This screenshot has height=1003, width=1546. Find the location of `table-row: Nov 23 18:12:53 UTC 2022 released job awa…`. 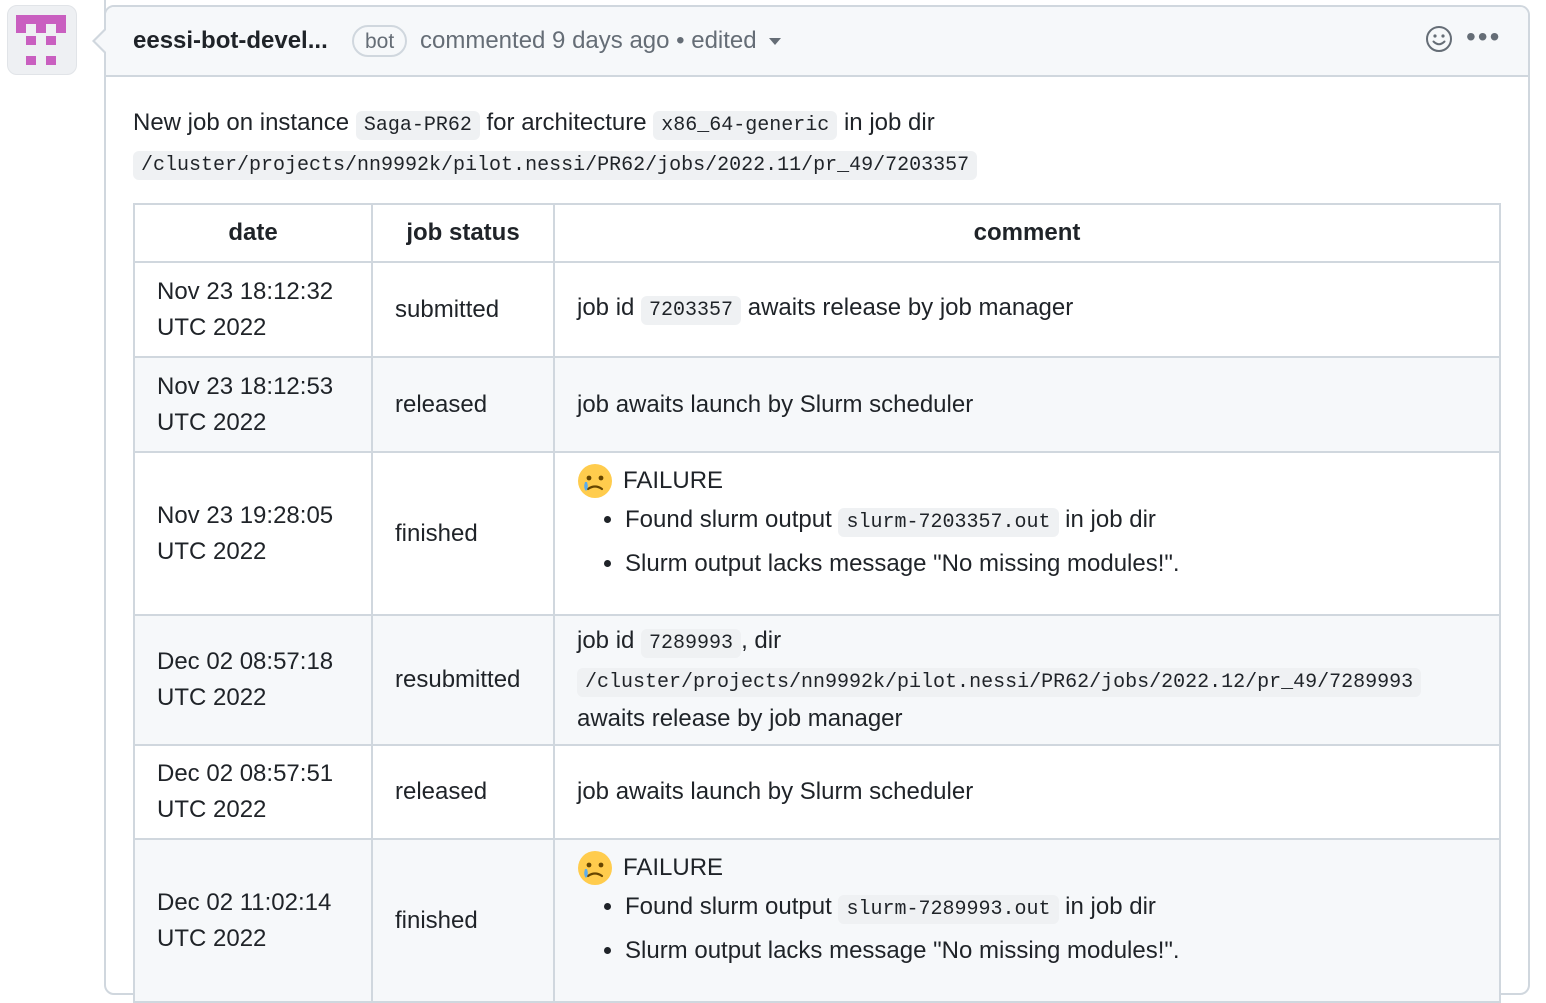

table-row: Nov 23 18:12:53 UTC 2022 released job awa… is located at coordinates (817, 404).